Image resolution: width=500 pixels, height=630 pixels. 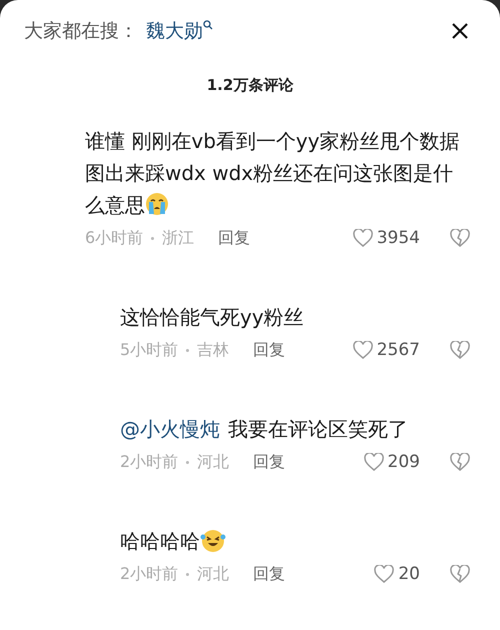 What do you see at coordinates (386, 238) in the screenshot?
I see `like-button: 3954` at bounding box center [386, 238].